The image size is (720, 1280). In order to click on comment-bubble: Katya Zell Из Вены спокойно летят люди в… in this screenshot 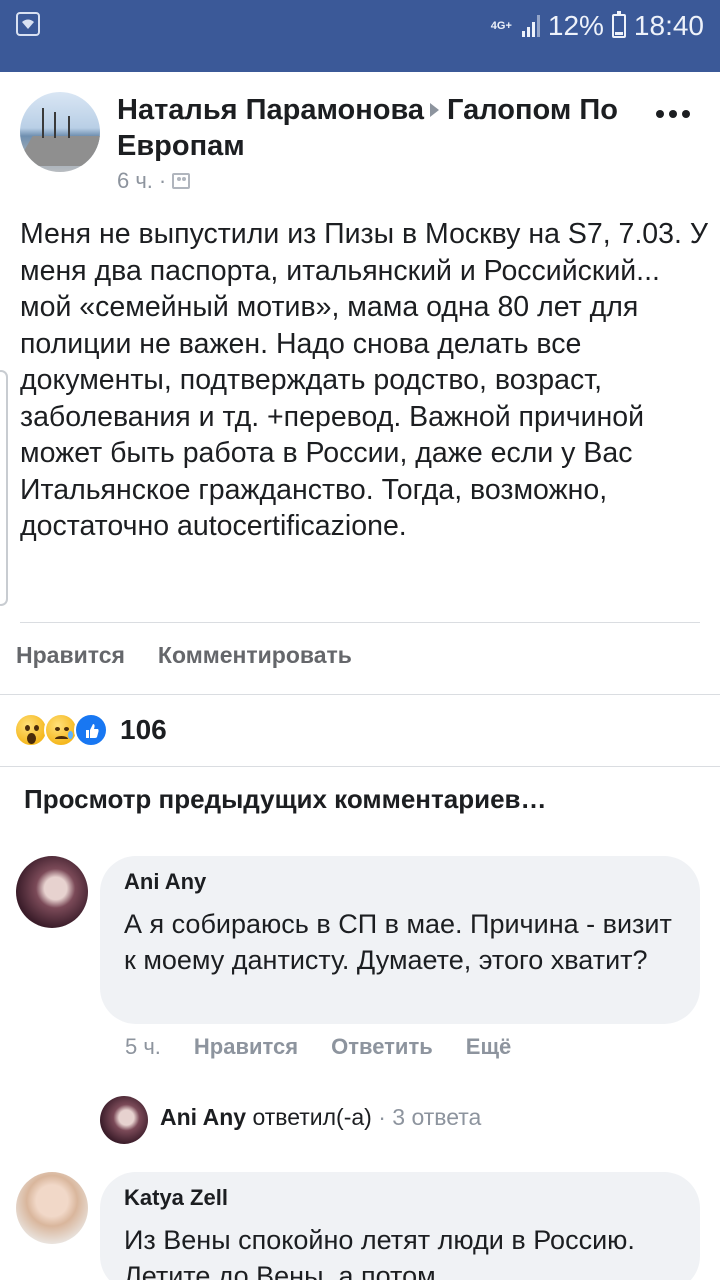, I will do `click(400, 1226)`.